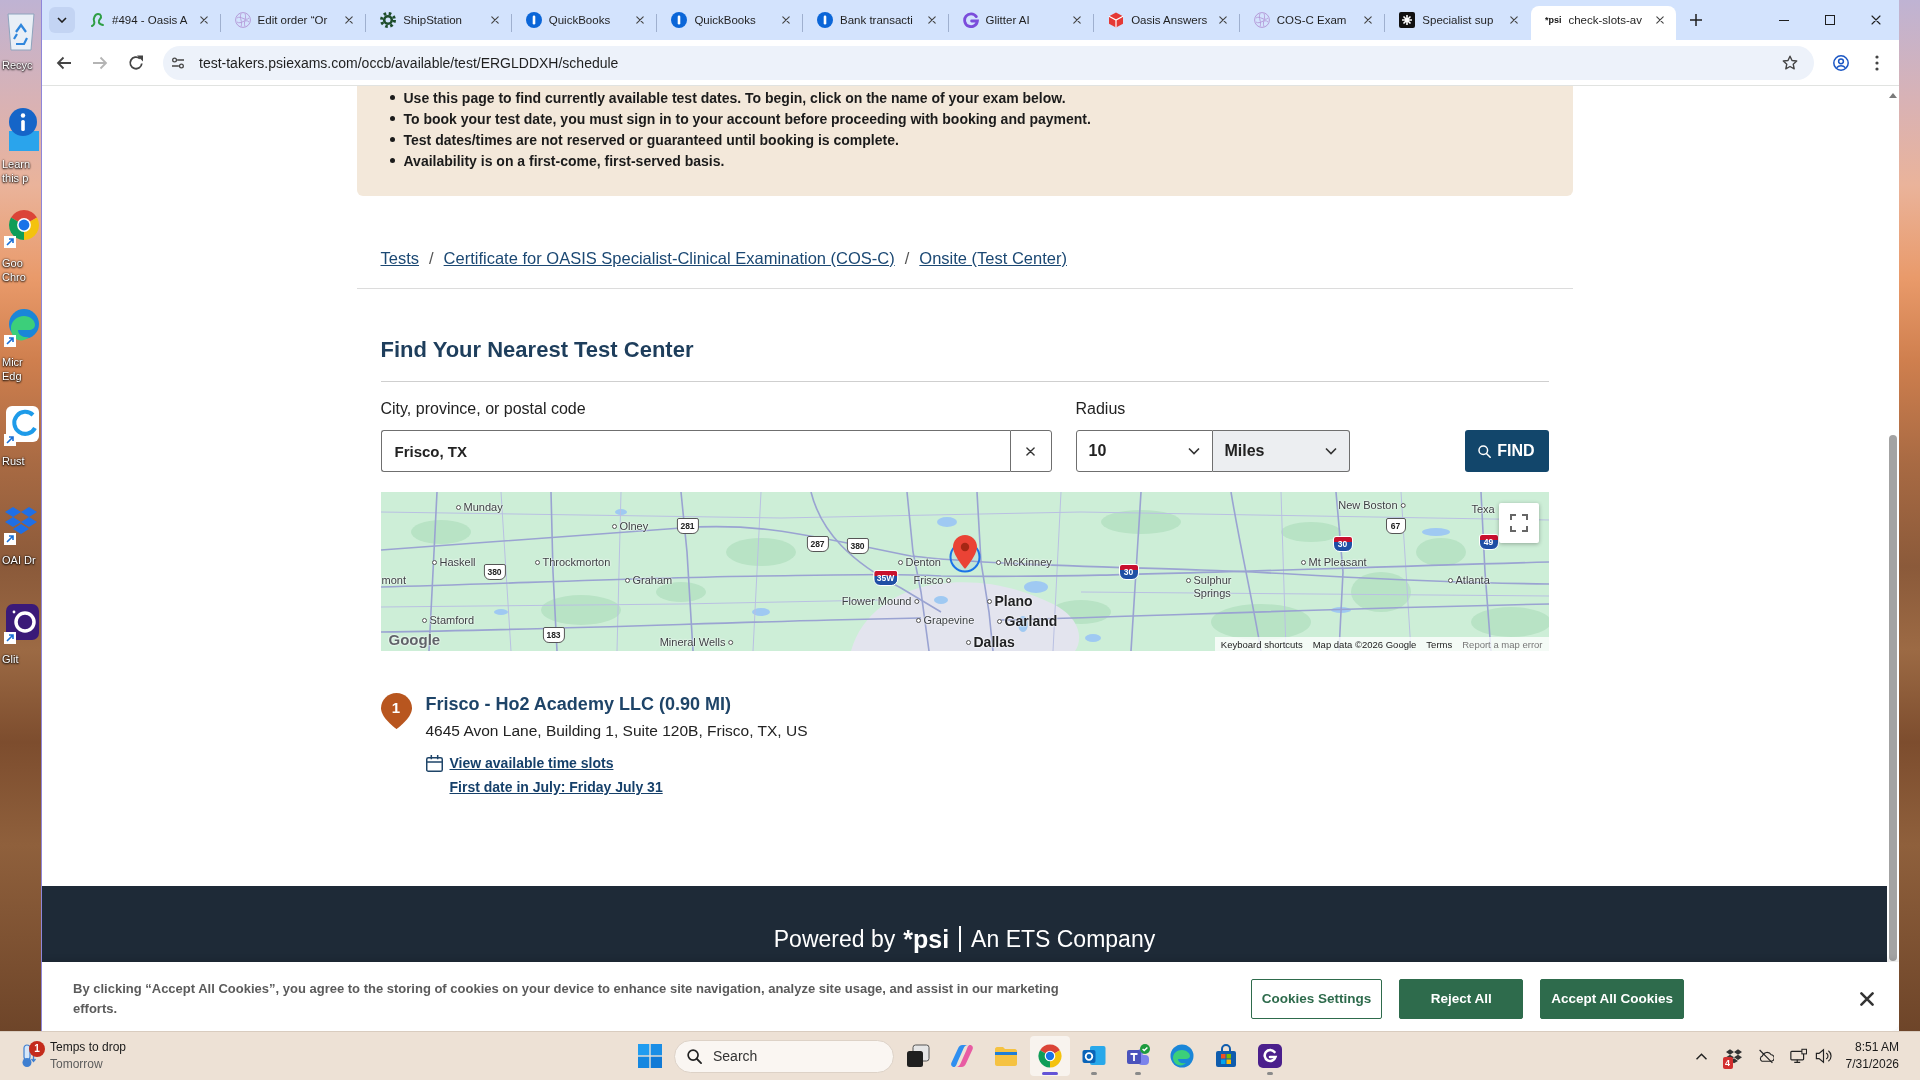  What do you see at coordinates (1144, 451) in the screenshot?
I see `distance-select: 10` at bounding box center [1144, 451].